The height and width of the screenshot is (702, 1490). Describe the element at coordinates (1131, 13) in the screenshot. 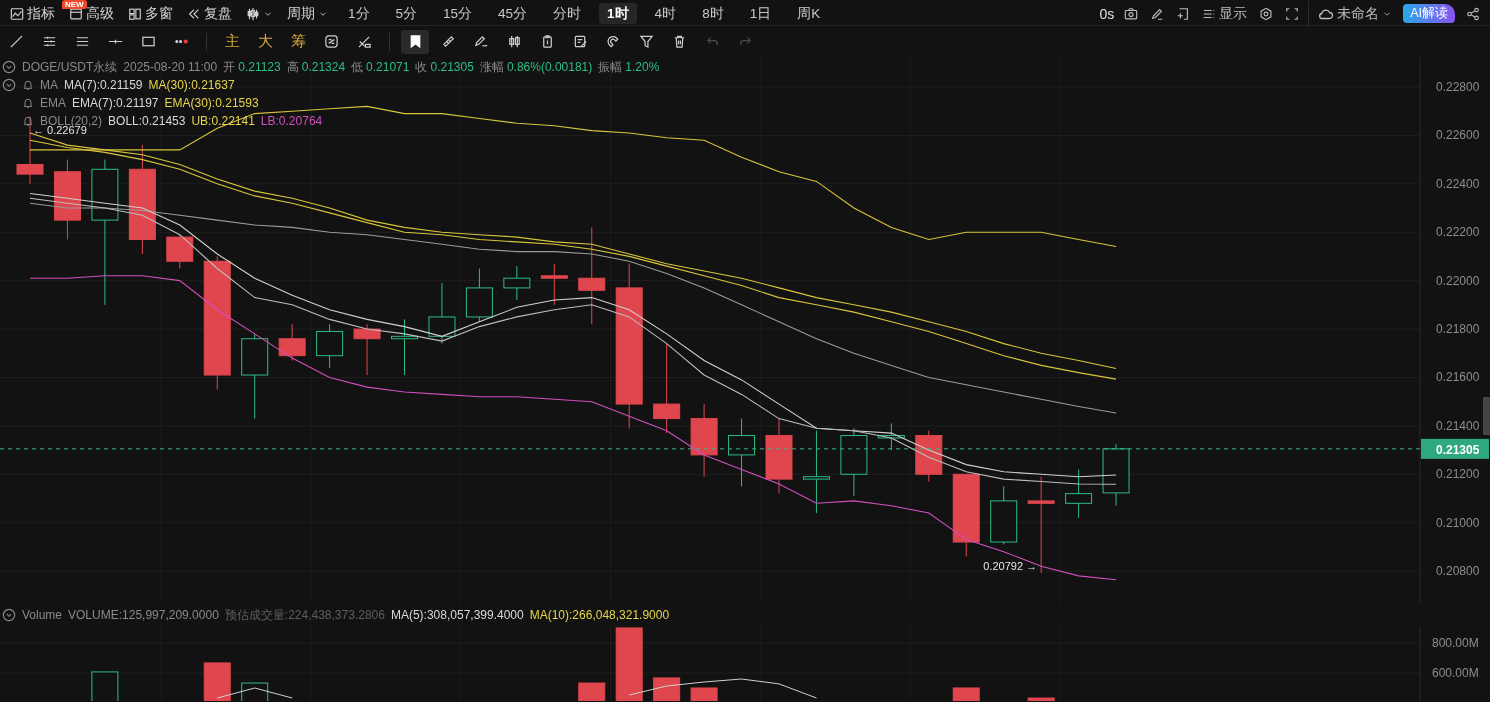

I see `camera-icon` at that location.